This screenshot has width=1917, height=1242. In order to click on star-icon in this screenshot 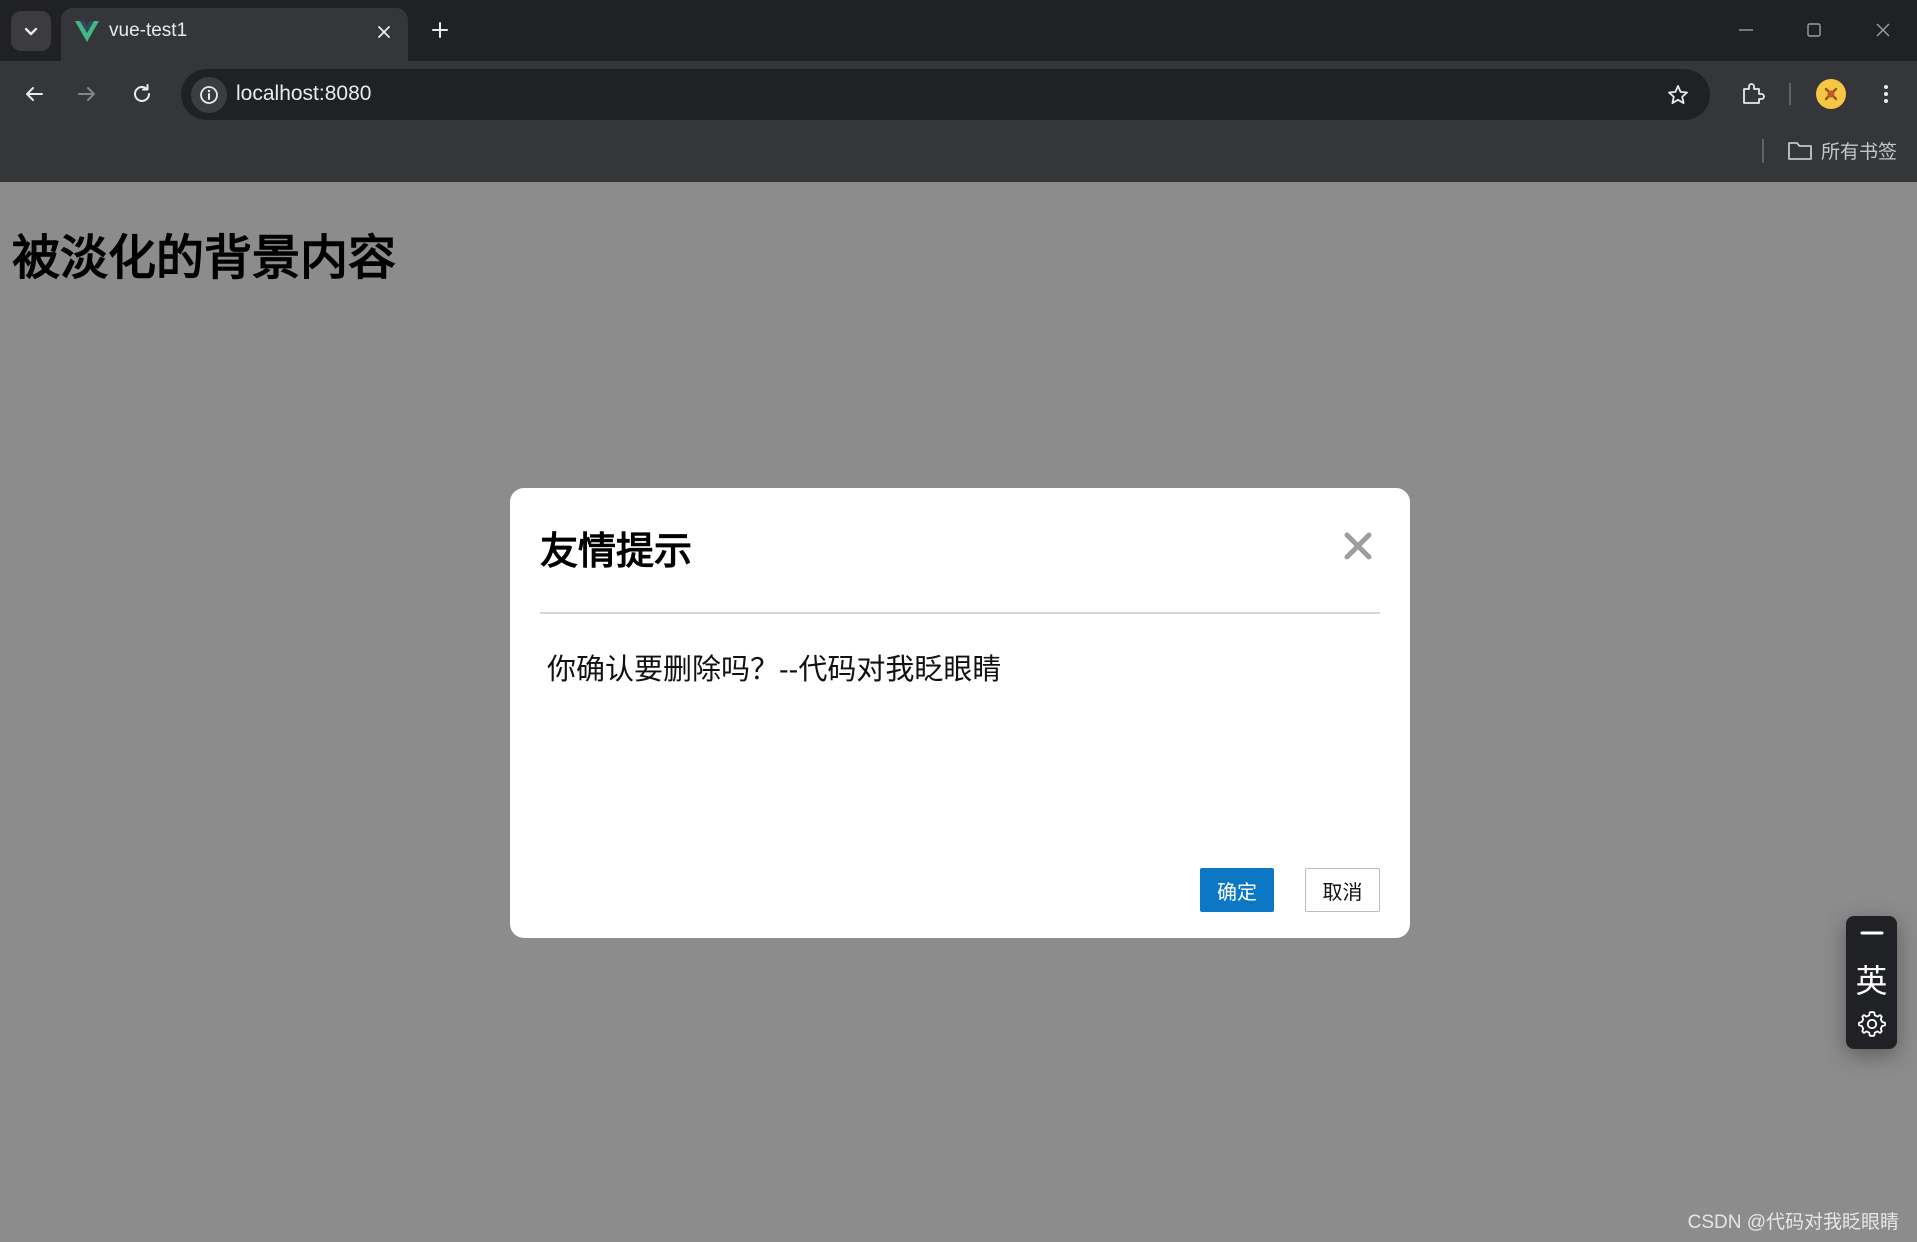, I will do `click(1678, 94)`.